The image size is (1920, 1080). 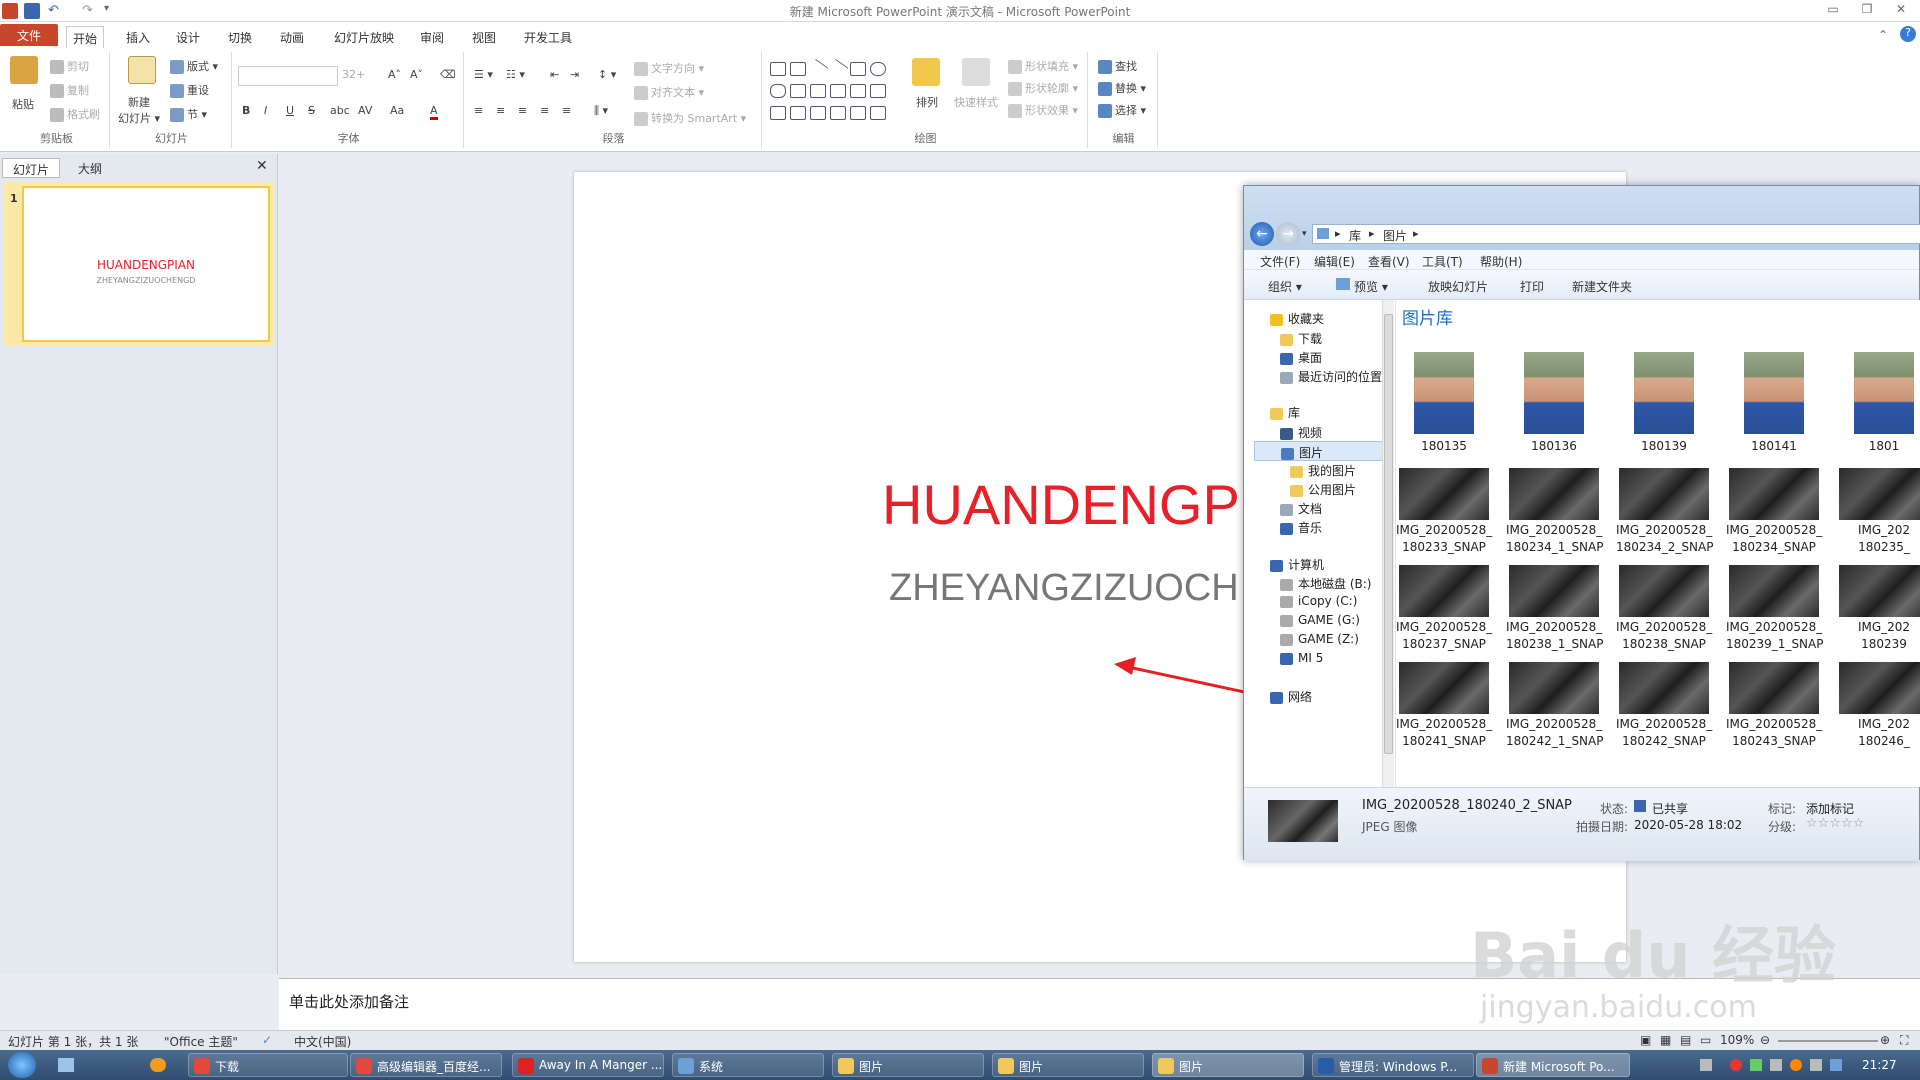 I want to click on nav-recent: 最近访问的位置, so click(x=1331, y=376).